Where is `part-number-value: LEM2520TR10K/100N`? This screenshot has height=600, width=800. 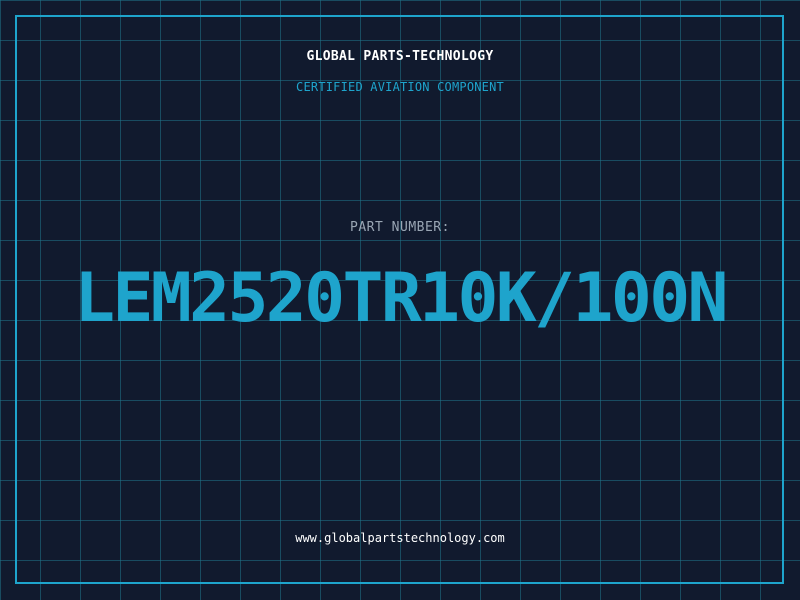 part-number-value: LEM2520TR10K/100N is located at coordinates (401, 298).